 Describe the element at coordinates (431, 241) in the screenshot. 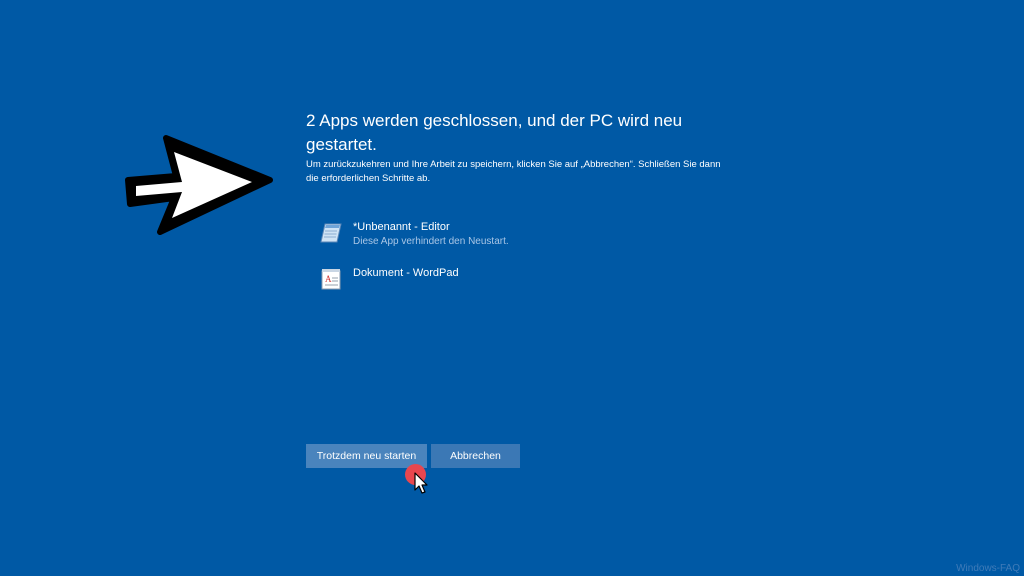

I see `app-status: Diese App verhindert den Neustart.` at that location.